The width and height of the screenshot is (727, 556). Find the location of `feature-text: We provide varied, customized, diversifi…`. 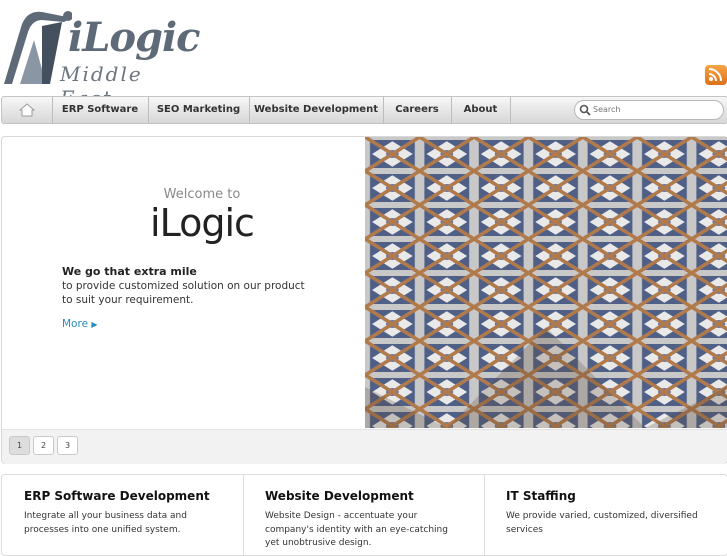

feature-text: We provide varied, customized, diversifi… is located at coordinates (602, 523).